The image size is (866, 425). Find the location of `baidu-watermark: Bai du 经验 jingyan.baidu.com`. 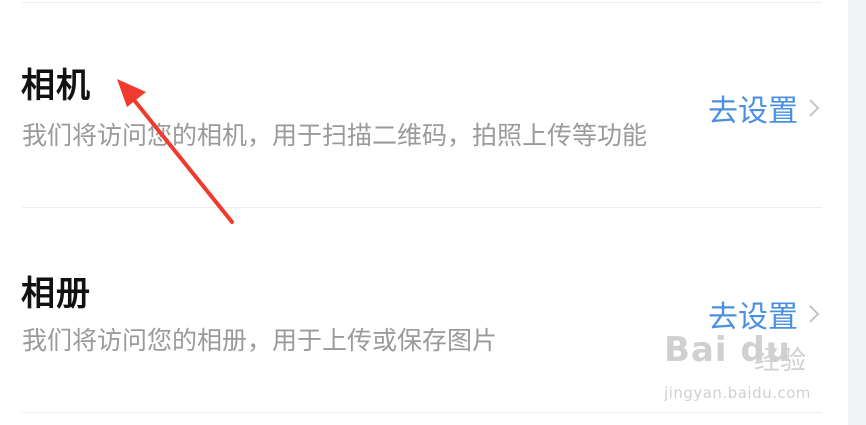

baidu-watermark: Bai du 经验 jingyan.baidu.com is located at coordinates (744, 370).